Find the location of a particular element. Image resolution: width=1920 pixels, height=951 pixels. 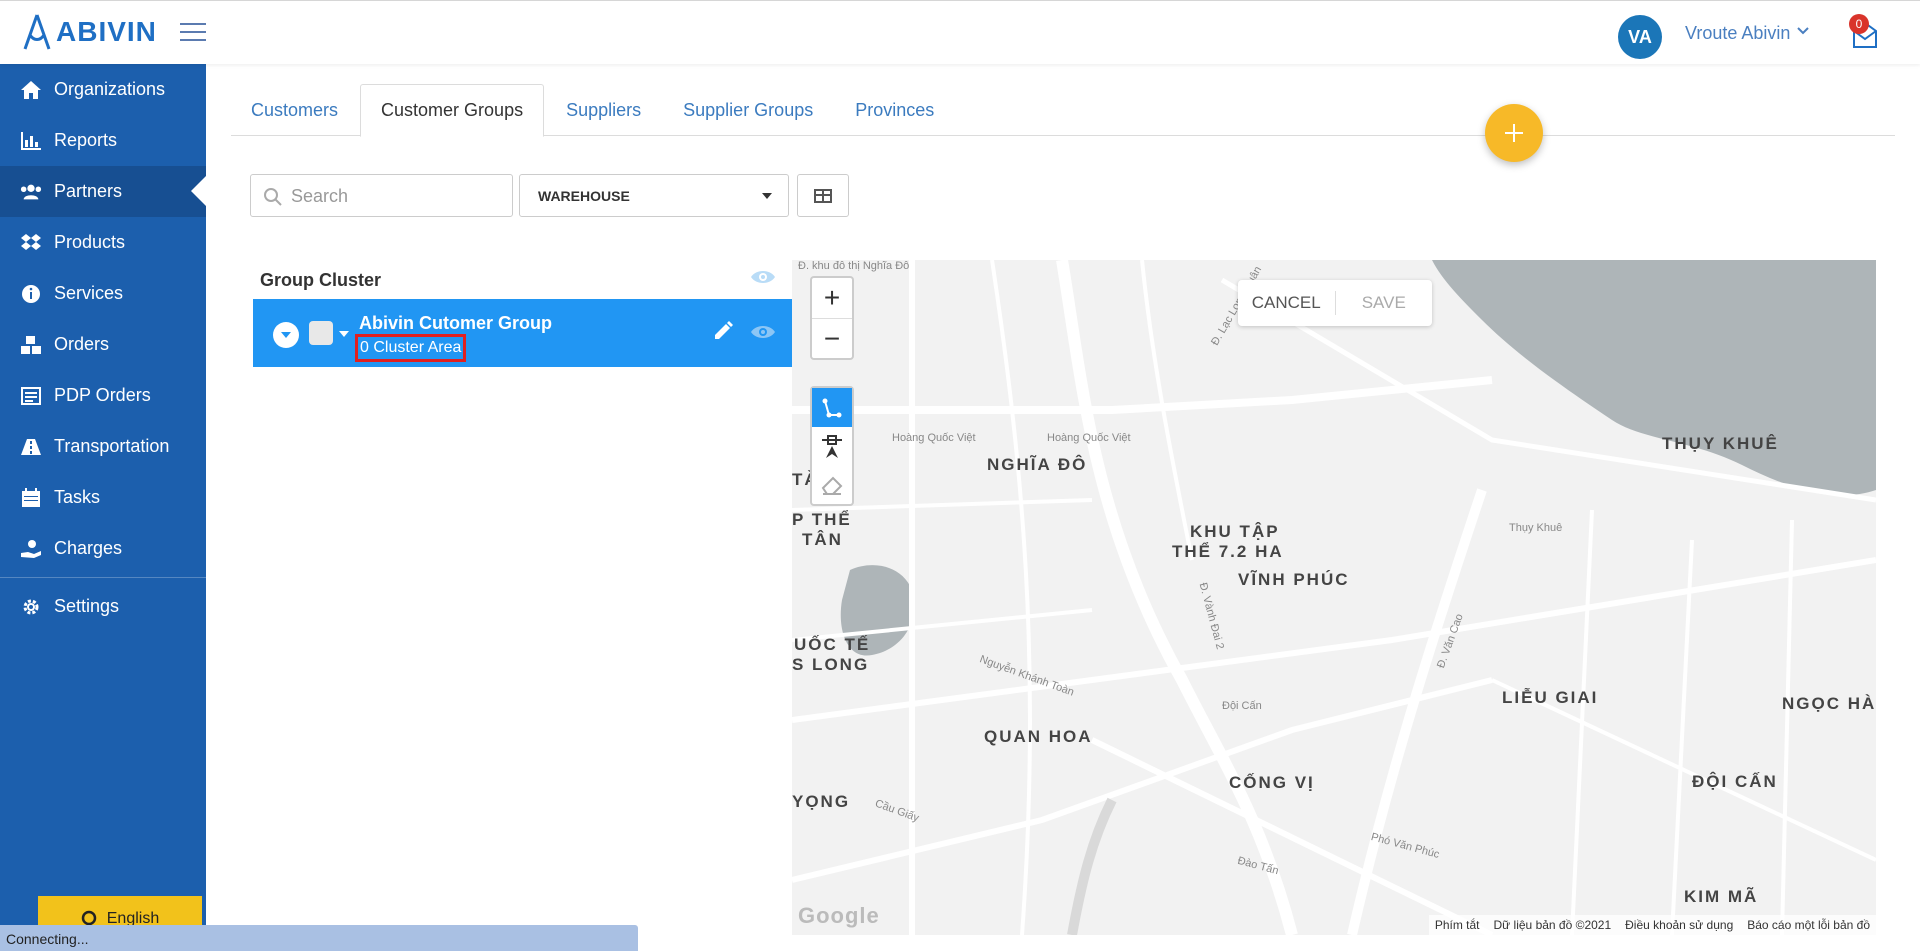

sidebar-item-settings: Settings is located at coordinates (103, 606).